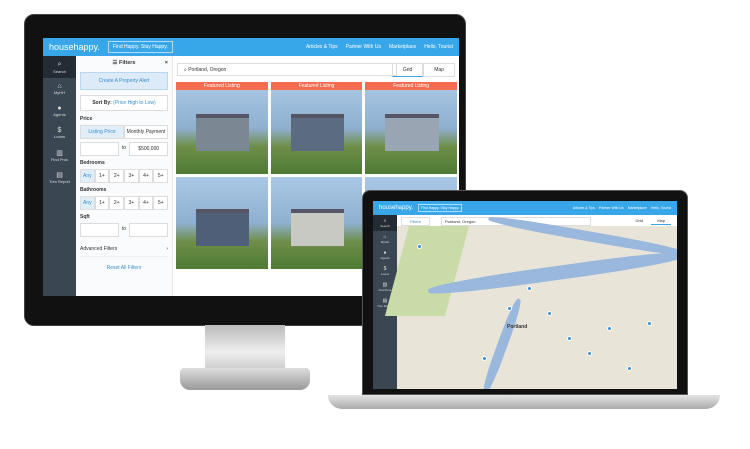  I want to click on price-min-input, so click(99, 149).